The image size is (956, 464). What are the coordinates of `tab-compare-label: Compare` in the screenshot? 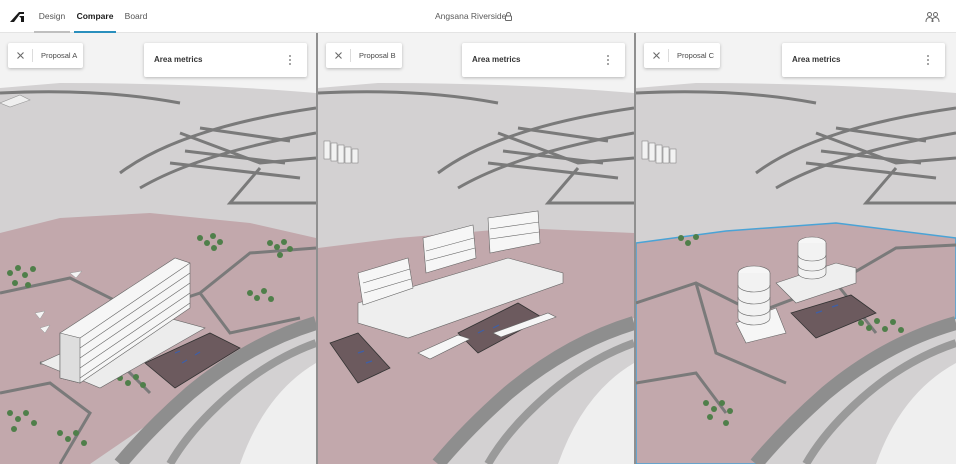 It's located at (95, 16).